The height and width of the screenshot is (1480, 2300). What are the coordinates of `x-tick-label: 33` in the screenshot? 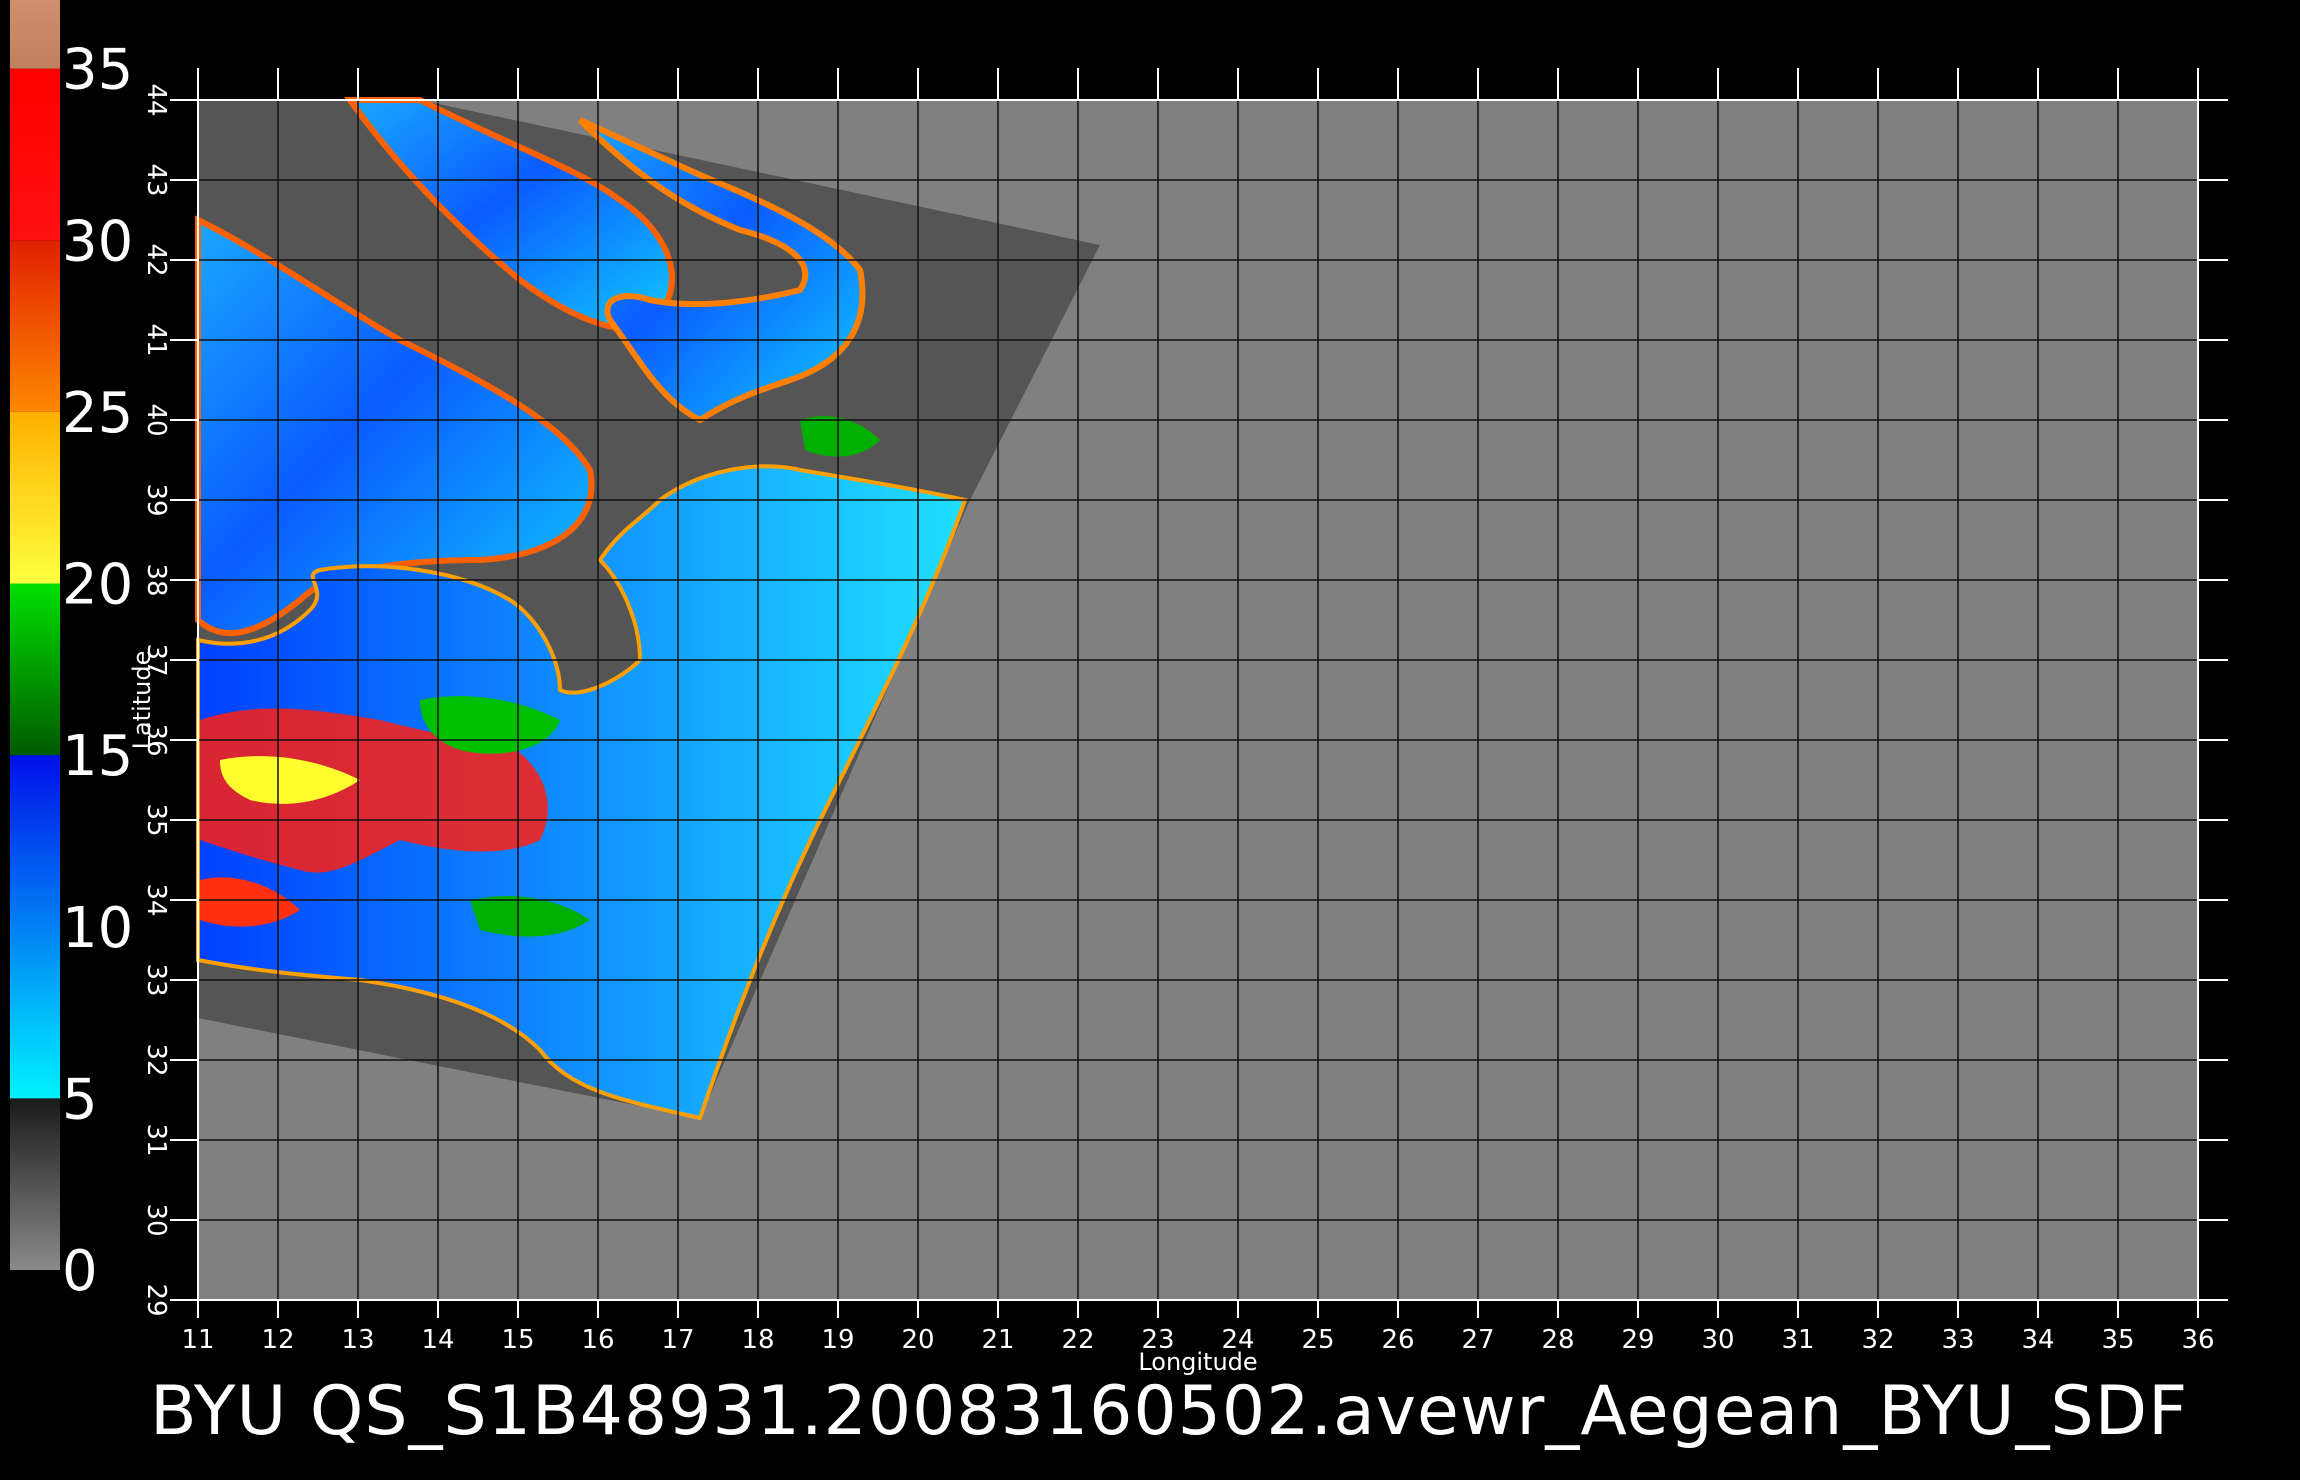 It's located at (1957, 1340).